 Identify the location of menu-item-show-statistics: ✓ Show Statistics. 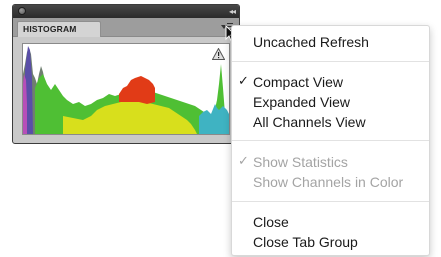
(330, 162).